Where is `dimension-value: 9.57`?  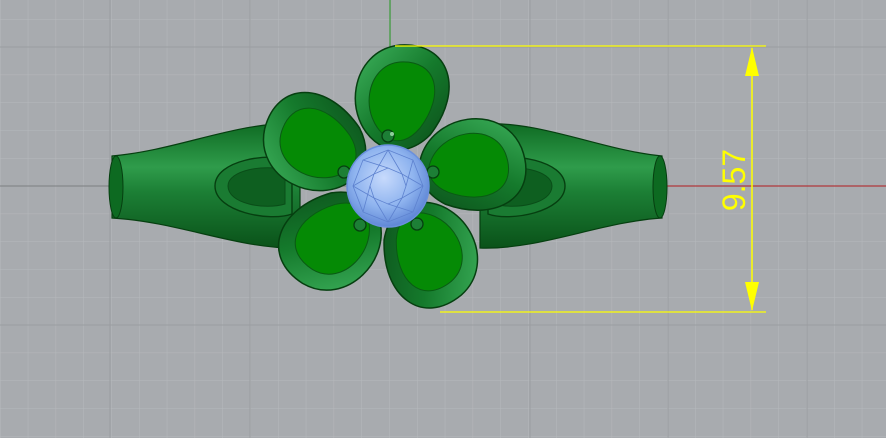
dimension-value: 9.57 is located at coordinates (734, 180).